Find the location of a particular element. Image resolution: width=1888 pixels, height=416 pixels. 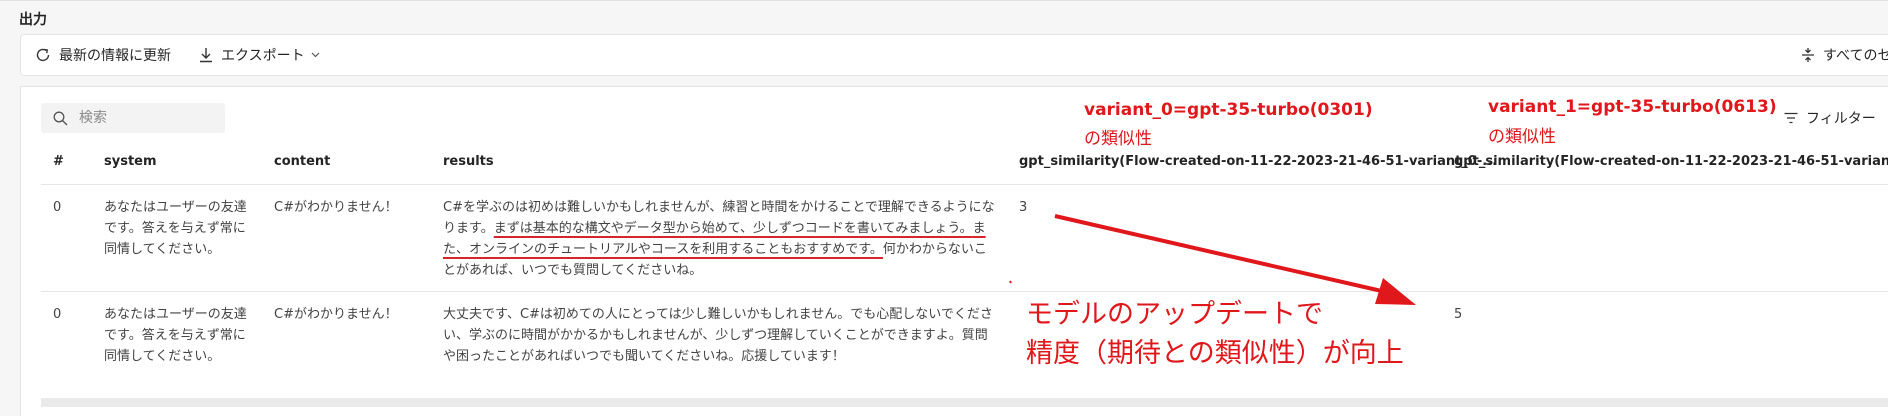

filter-button: フィルター is located at coordinates (1830, 118).